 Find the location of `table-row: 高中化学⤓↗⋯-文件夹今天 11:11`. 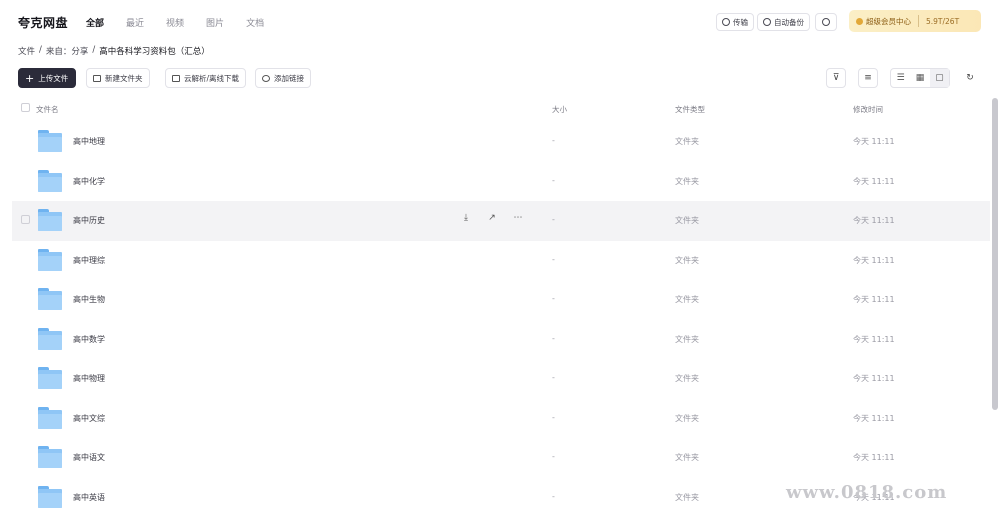

table-row: 高中化学⤓↗⋯-文件夹今天 11:11 is located at coordinates (501, 182).